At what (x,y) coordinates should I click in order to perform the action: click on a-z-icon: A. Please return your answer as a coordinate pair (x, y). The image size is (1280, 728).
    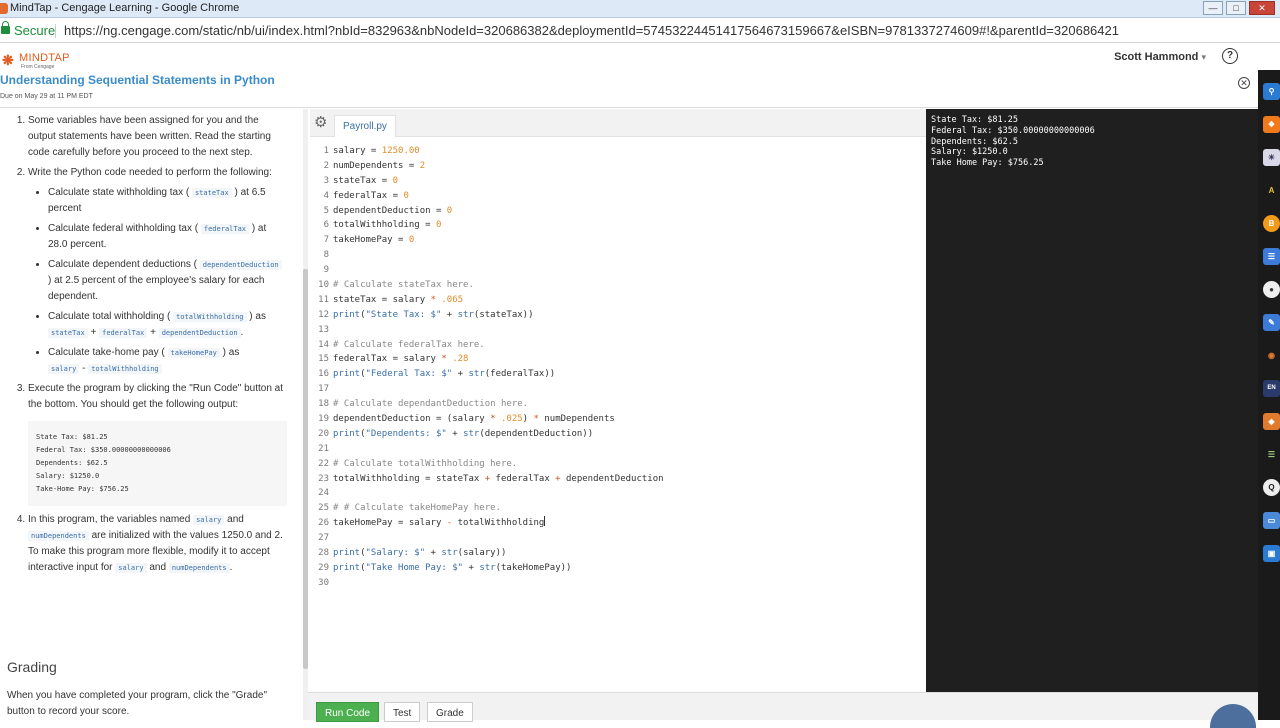
    Looking at the image, I should click on (1271, 190).